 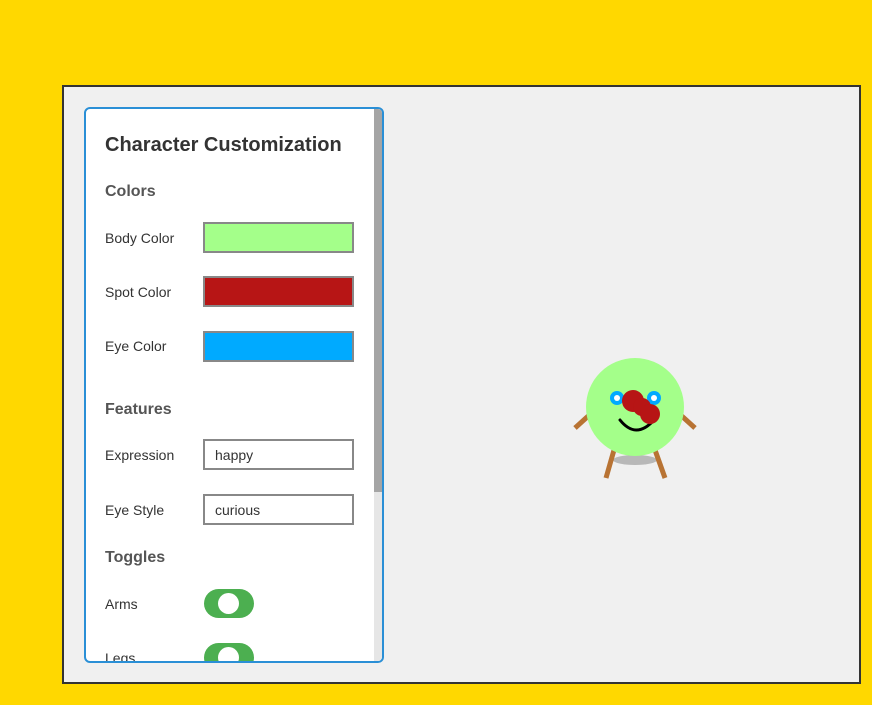 I want to click on section-heading-toggles: Toggles, so click(x=135, y=557).